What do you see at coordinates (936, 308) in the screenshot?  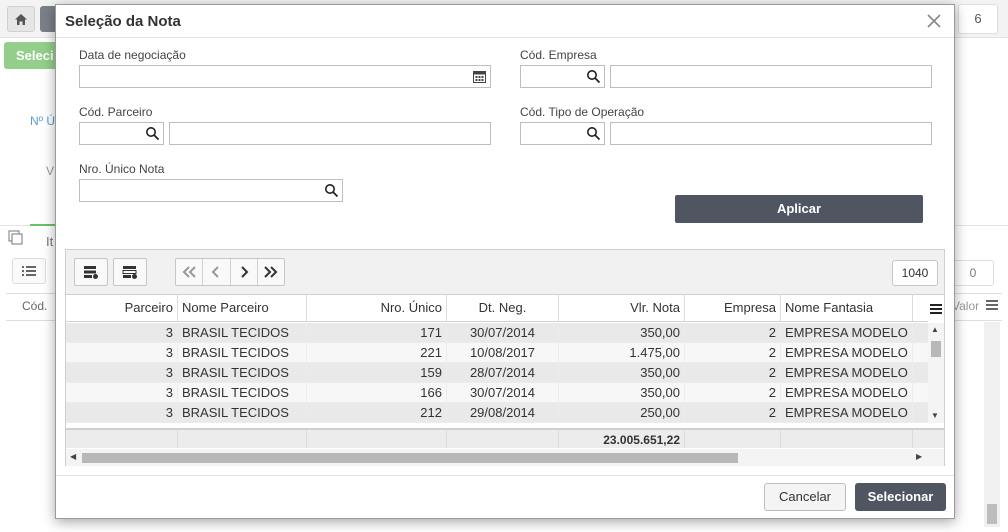 I see `column-menu-button` at bounding box center [936, 308].